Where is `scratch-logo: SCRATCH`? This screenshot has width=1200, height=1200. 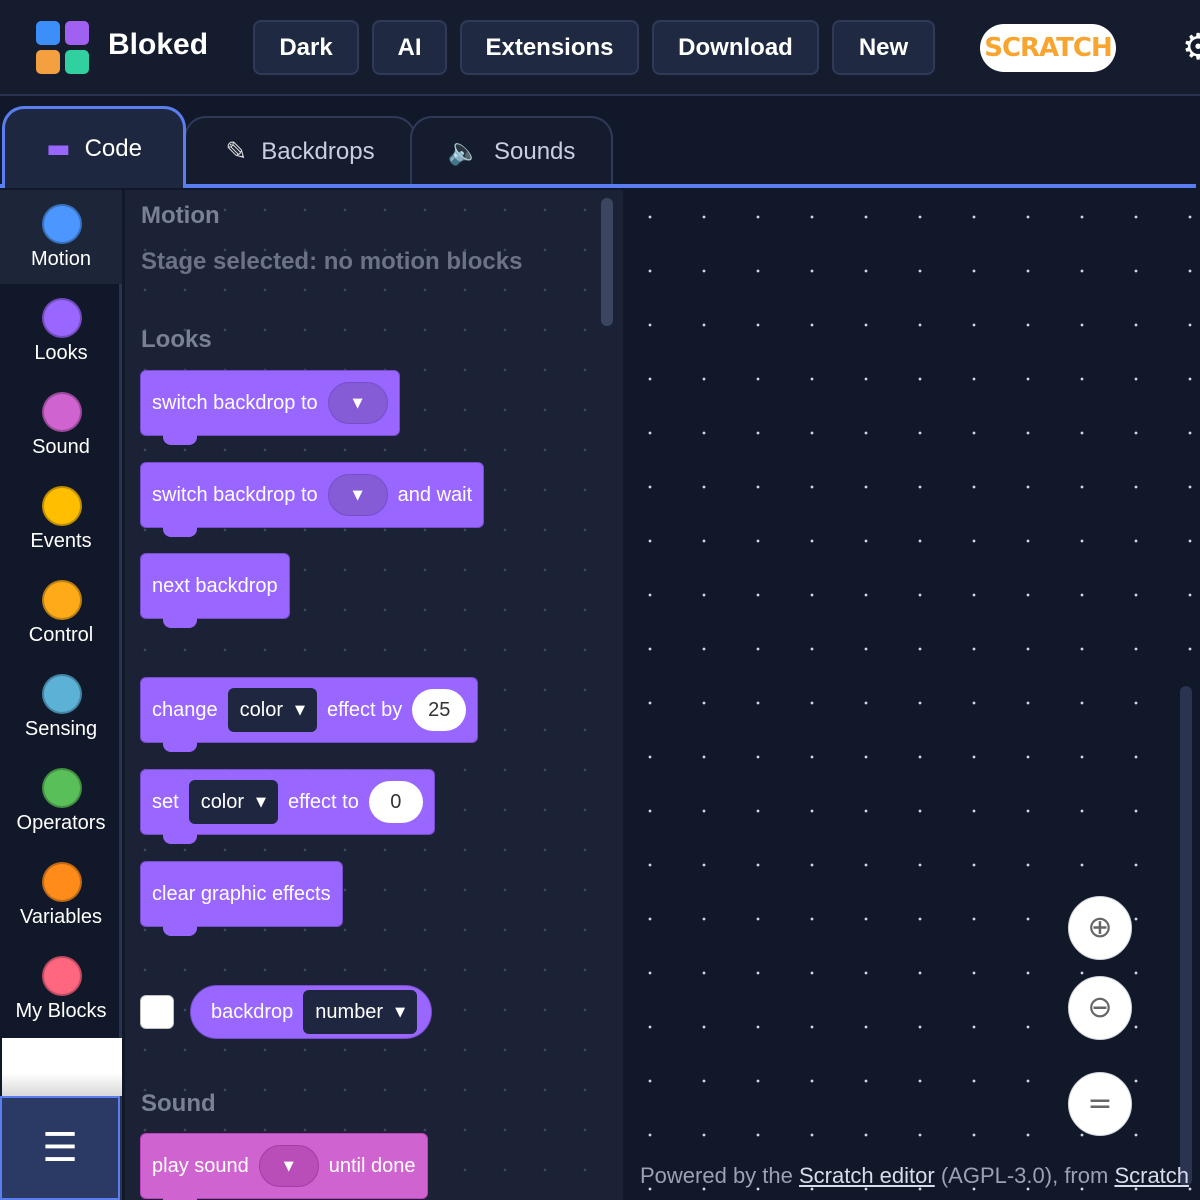 scratch-logo: SCRATCH is located at coordinates (1048, 48).